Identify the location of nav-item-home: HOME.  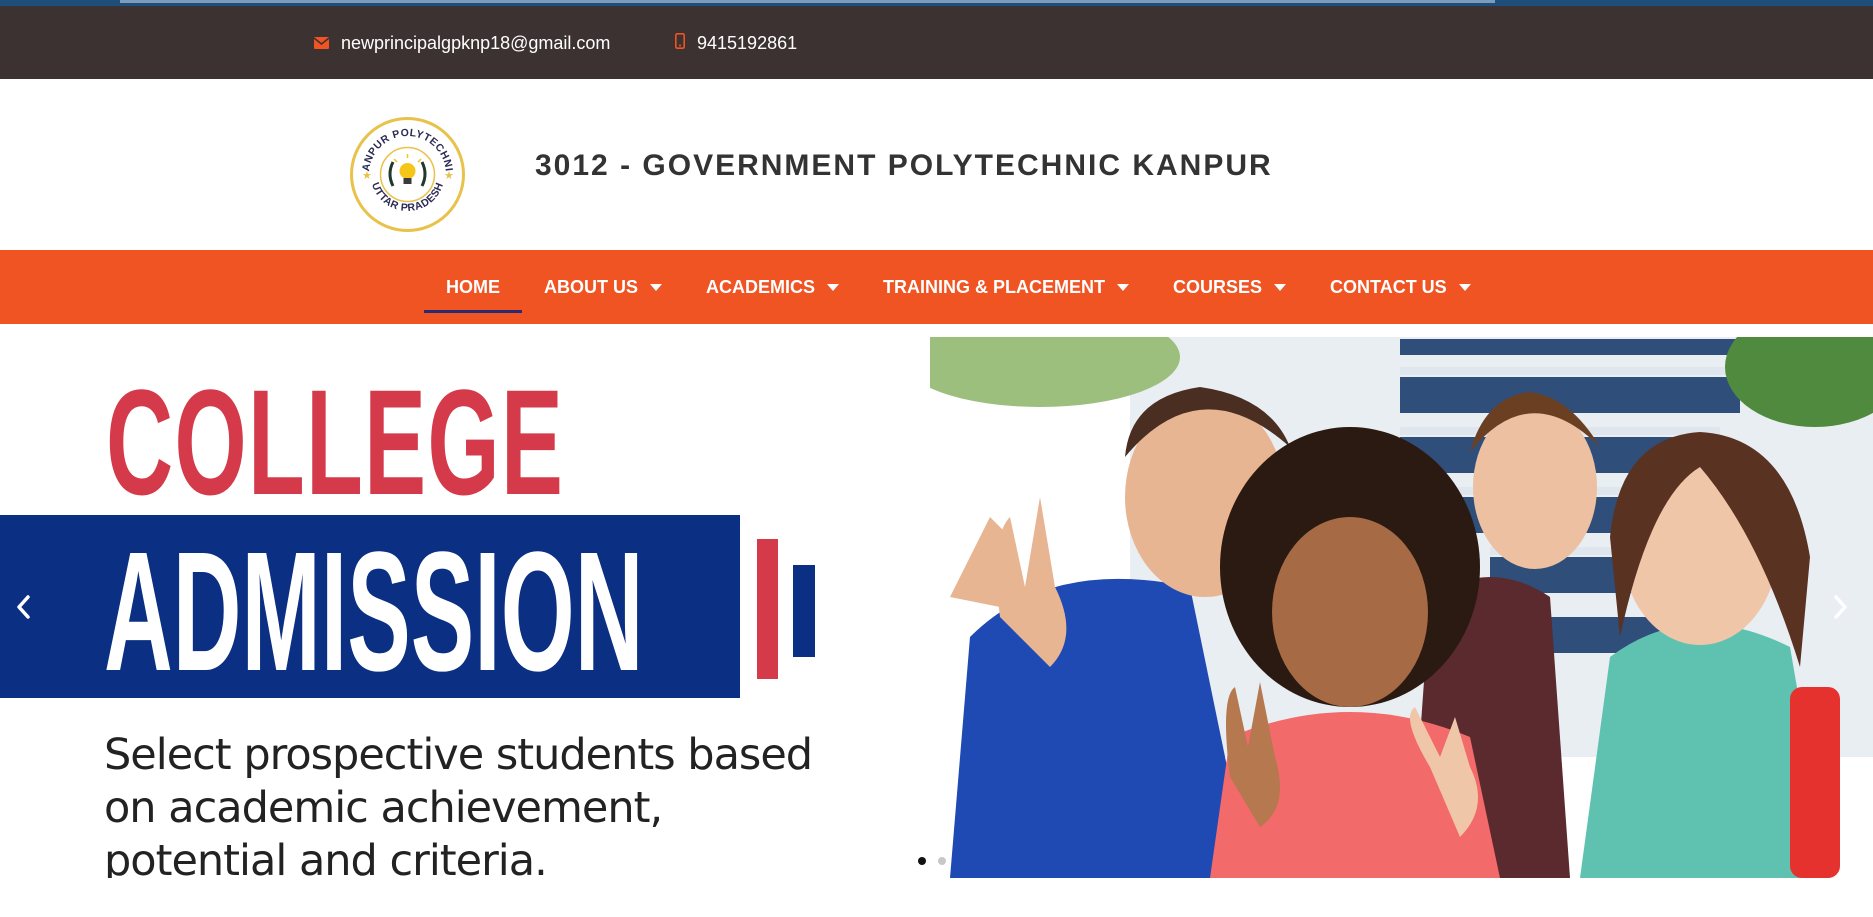
(473, 287).